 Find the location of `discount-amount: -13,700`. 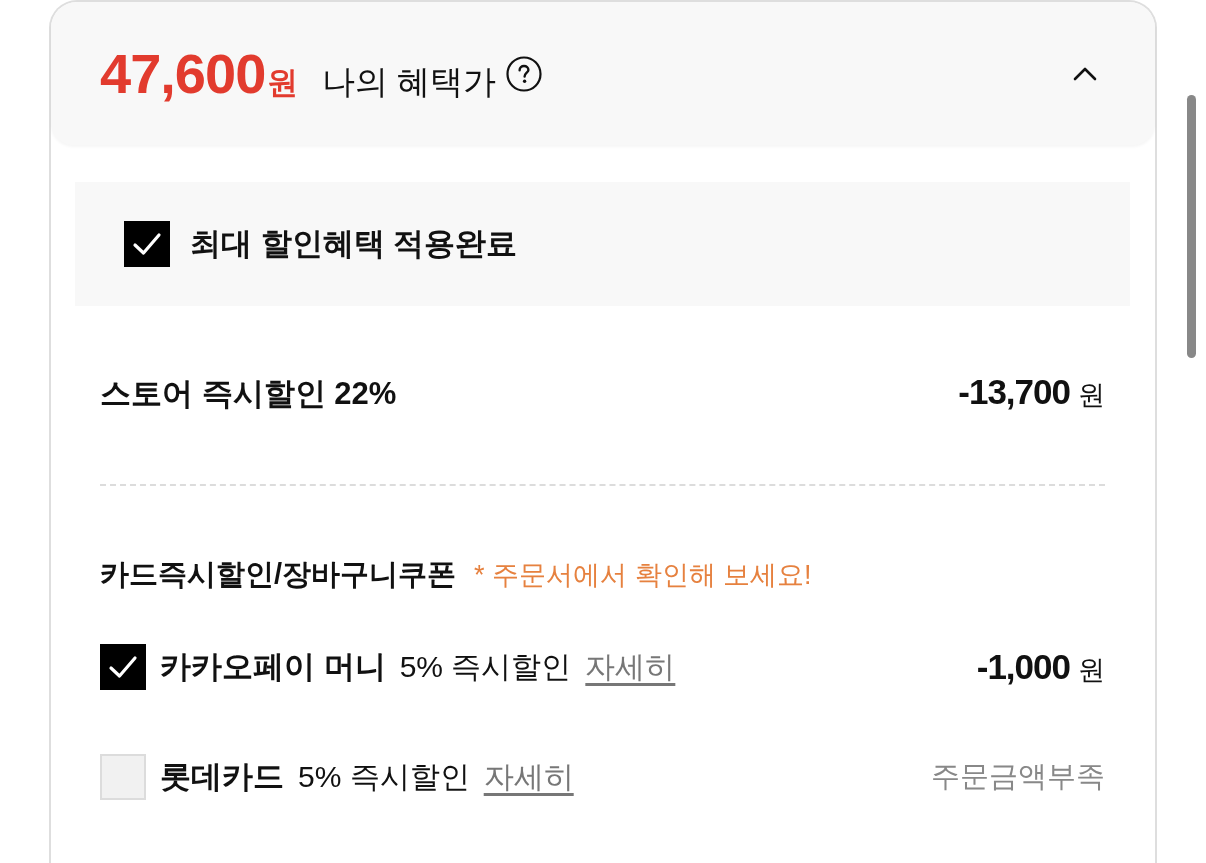

discount-amount: -13,700 is located at coordinates (1014, 392).